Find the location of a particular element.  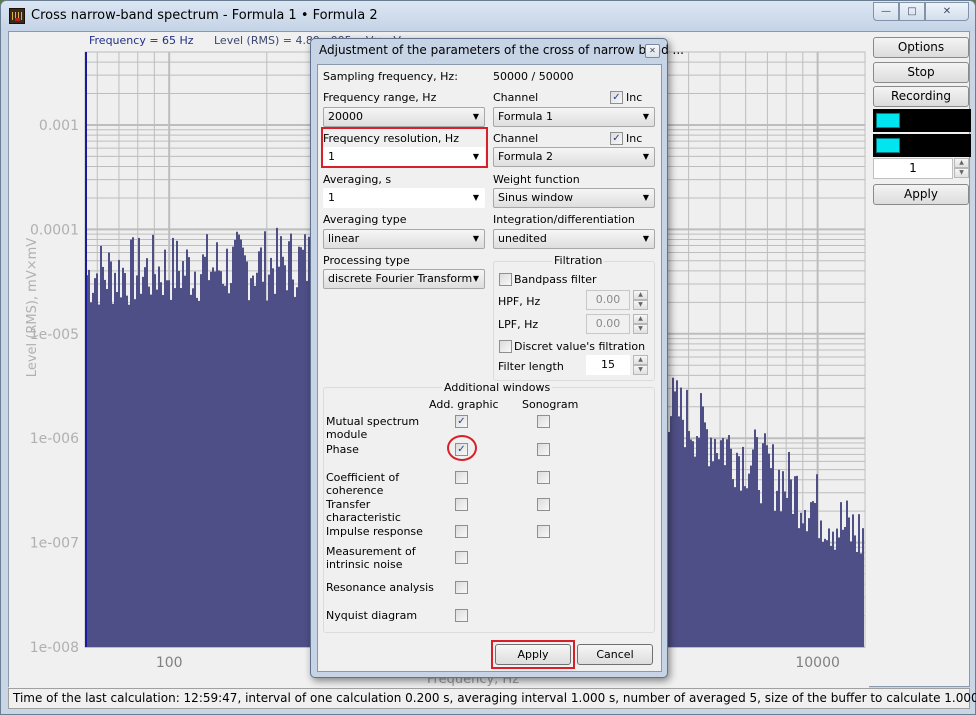

side-spin-input: 1 is located at coordinates (913, 168).